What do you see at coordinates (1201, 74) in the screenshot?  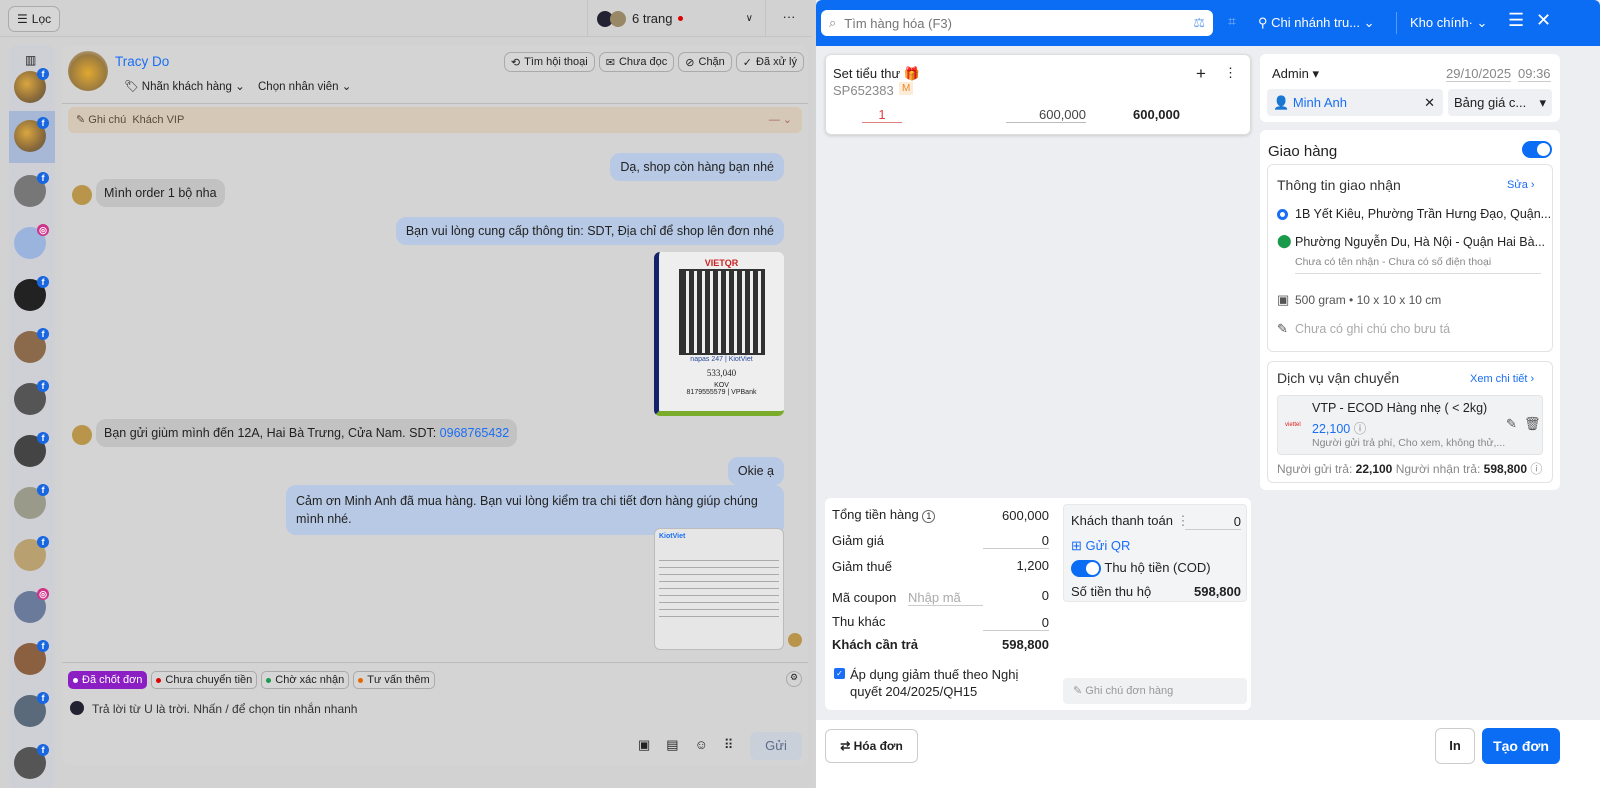 I see `add-icon: +` at bounding box center [1201, 74].